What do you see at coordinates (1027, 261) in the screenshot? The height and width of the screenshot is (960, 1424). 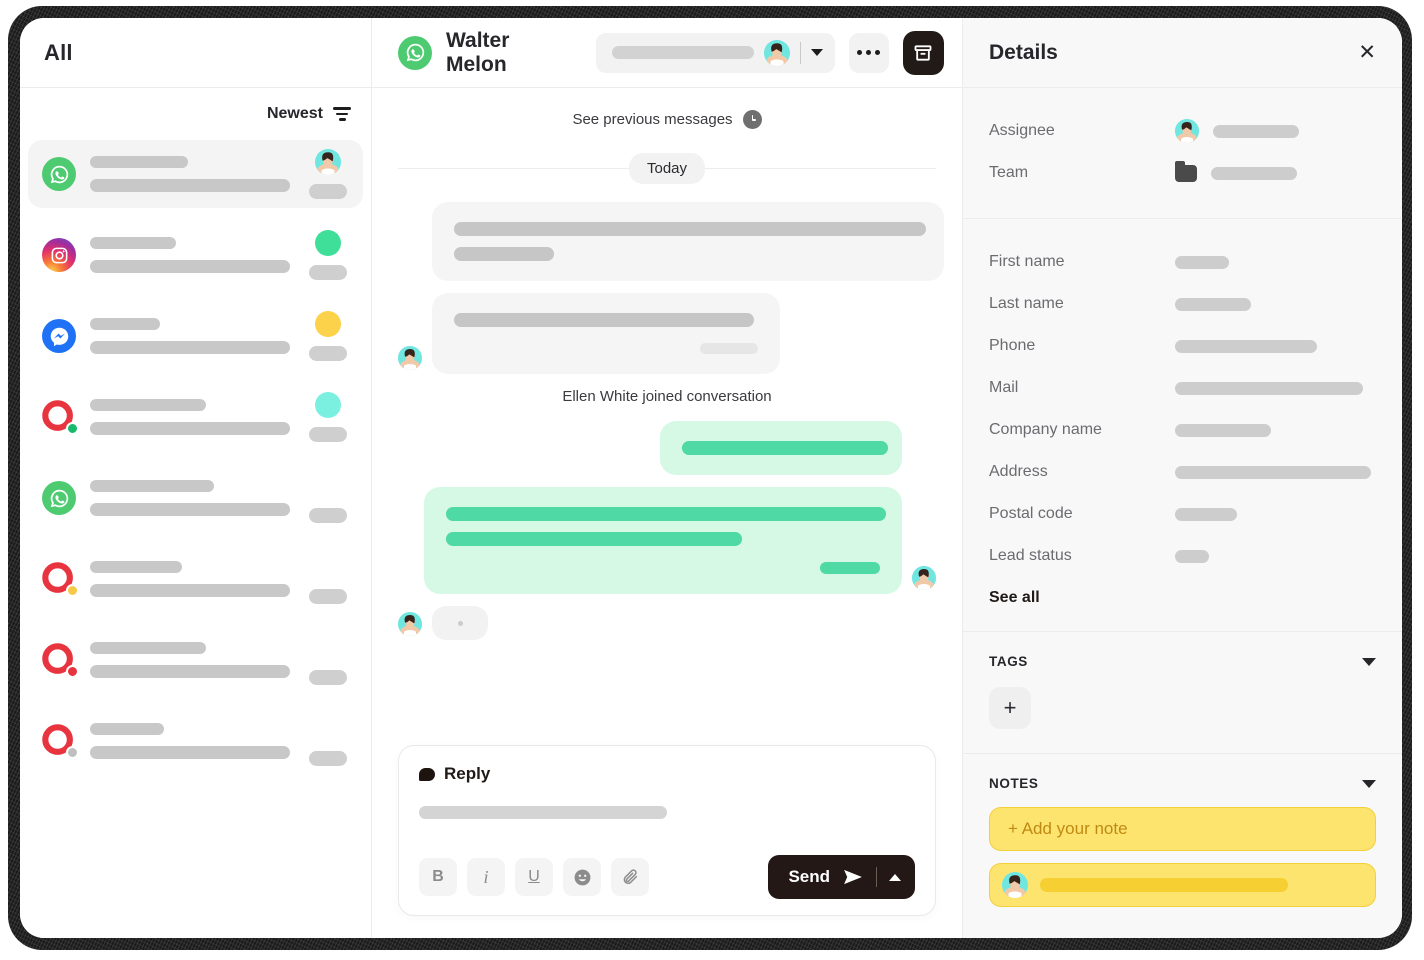 I see `detail-label: First name` at bounding box center [1027, 261].